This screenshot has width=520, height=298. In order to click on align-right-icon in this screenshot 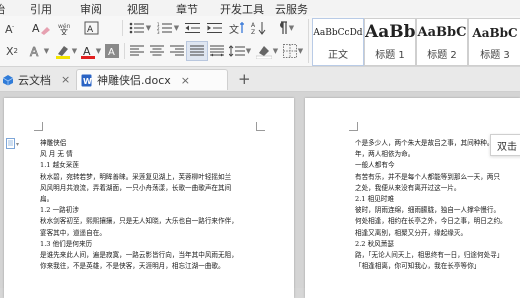, I will do `click(177, 51)`.